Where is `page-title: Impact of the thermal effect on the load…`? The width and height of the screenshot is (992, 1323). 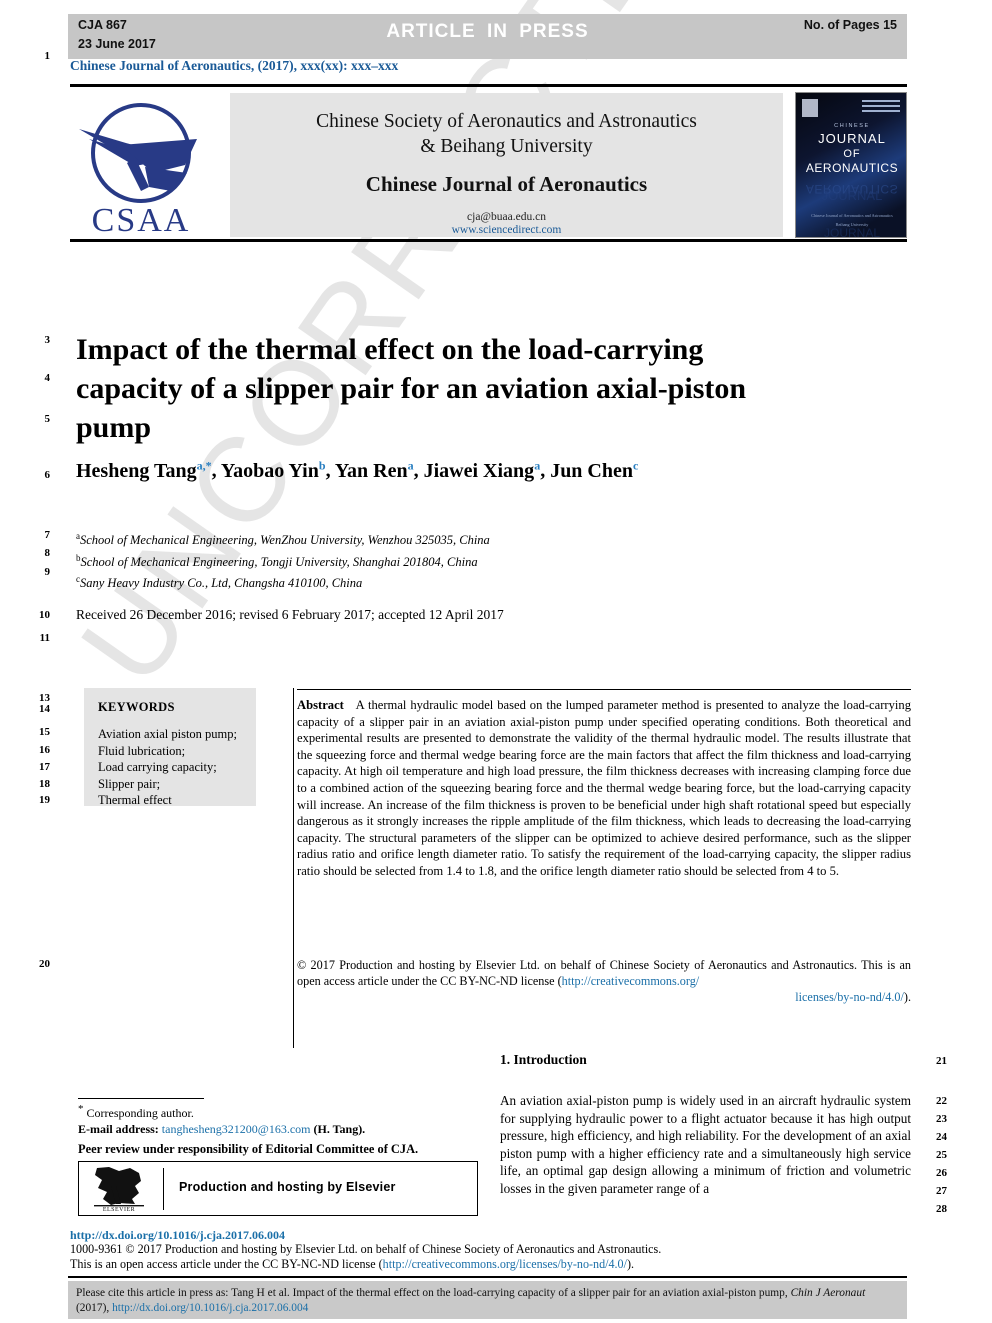
page-title: Impact of the thermal effect on the load… is located at coordinates (411, 389).